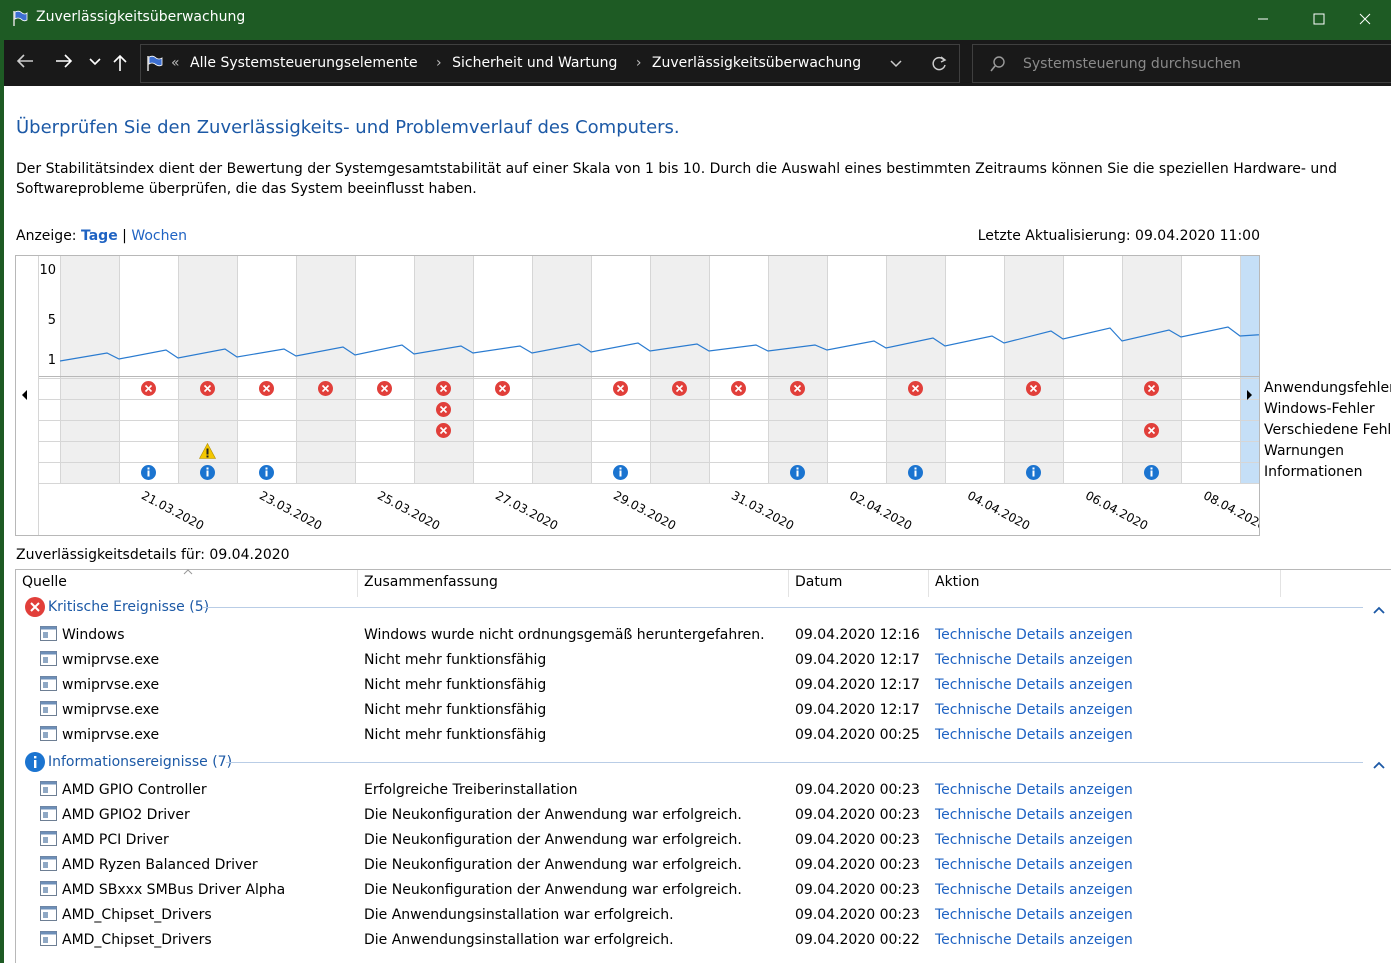 This screenshot has height=963, width=1391. I want to click on column-header-summary: Zusammenfassung, so click(431, 582).